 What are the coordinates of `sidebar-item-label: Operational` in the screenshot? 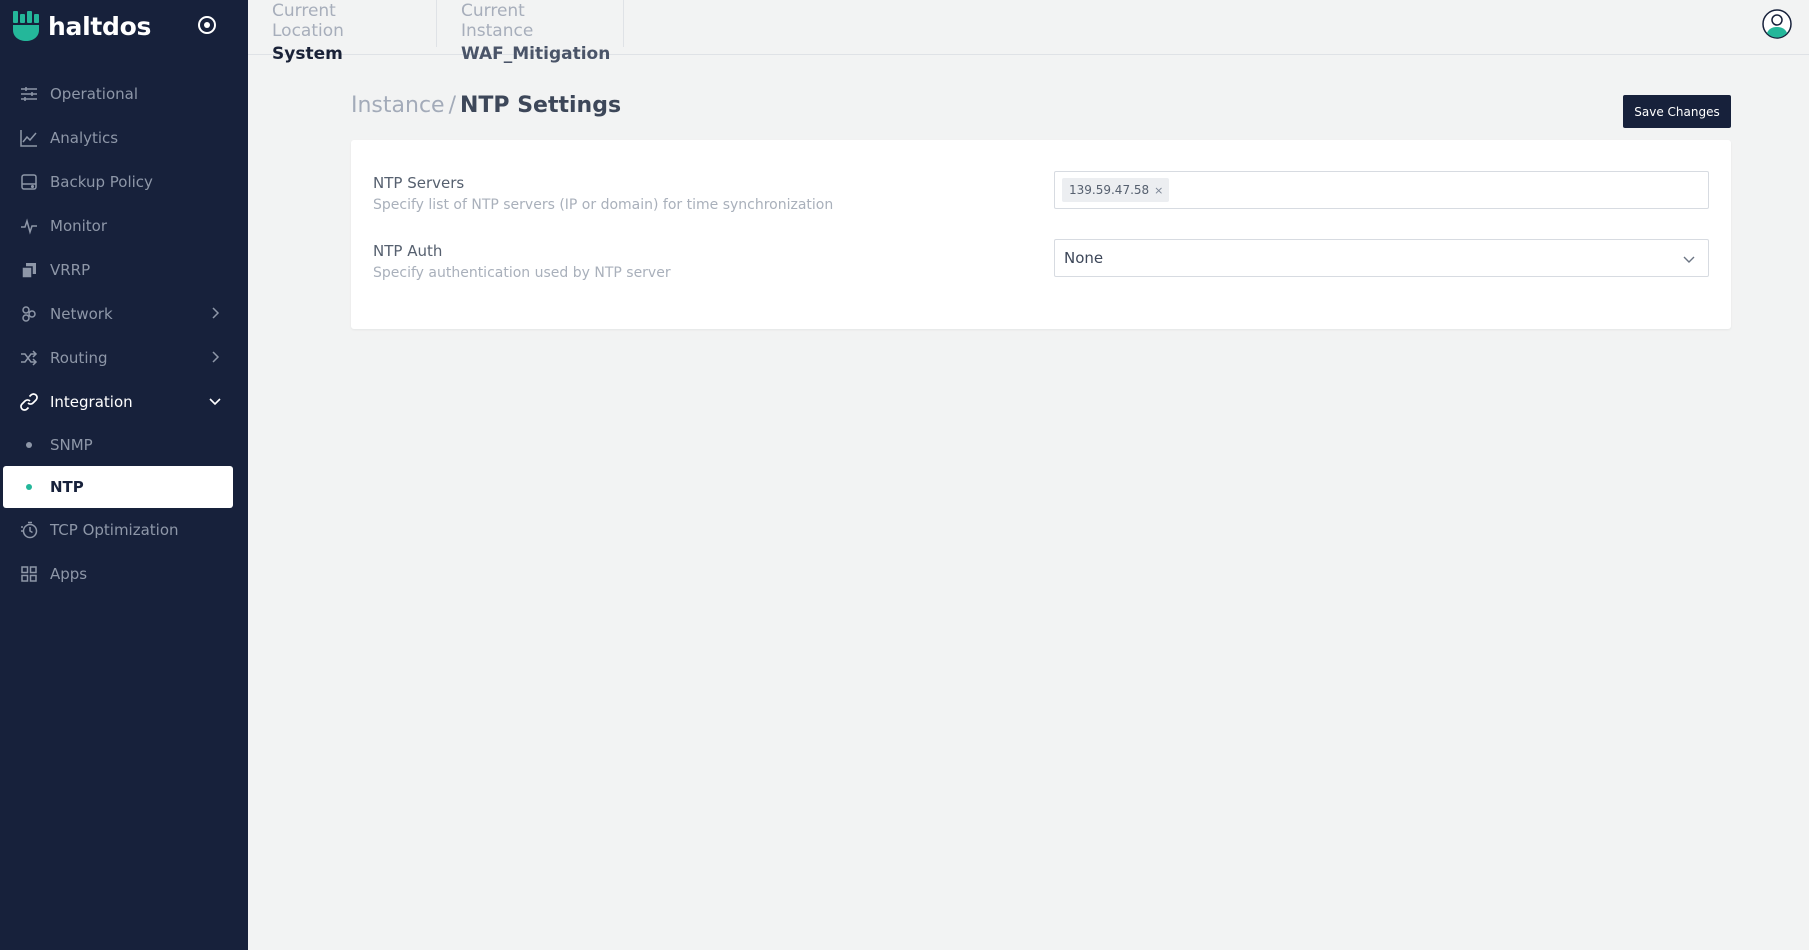 It's located at (94, 94).